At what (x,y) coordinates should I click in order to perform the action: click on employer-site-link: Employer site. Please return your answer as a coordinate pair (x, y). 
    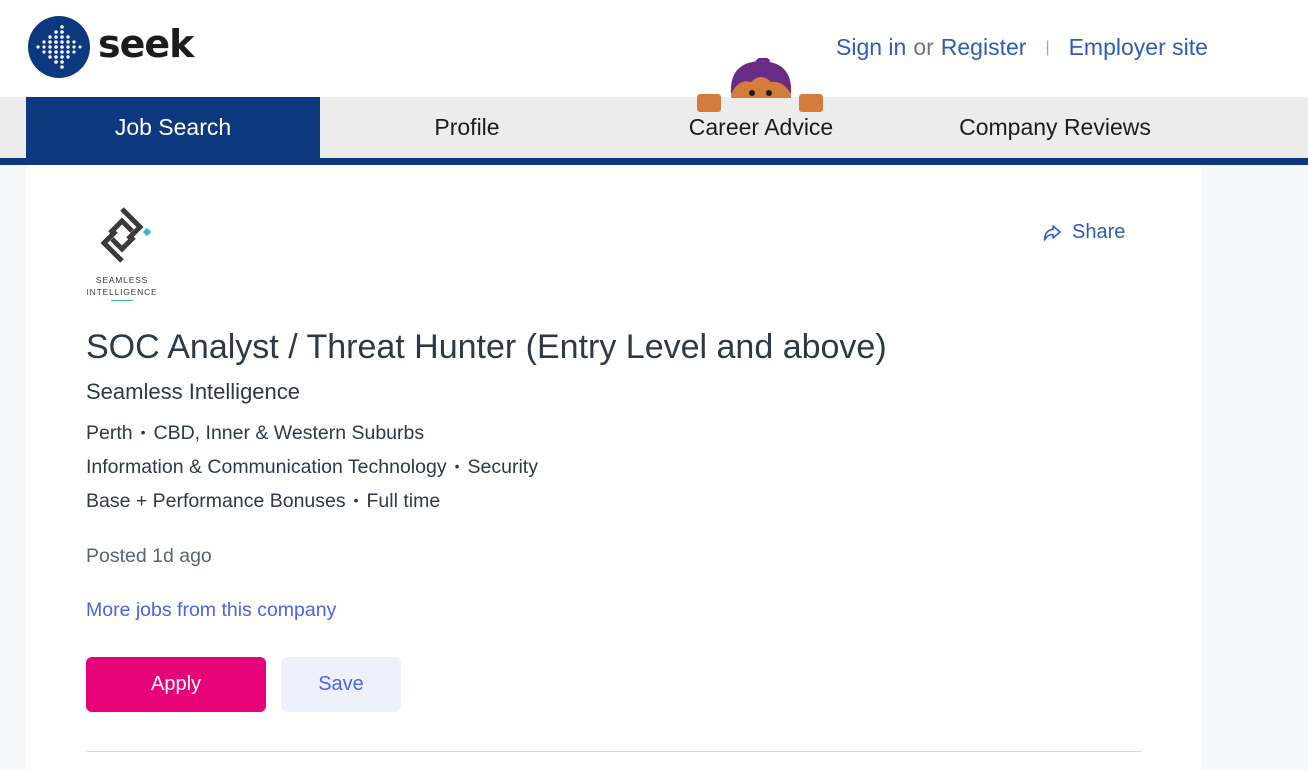
    Looking at the image, I should click on (1138, 47).